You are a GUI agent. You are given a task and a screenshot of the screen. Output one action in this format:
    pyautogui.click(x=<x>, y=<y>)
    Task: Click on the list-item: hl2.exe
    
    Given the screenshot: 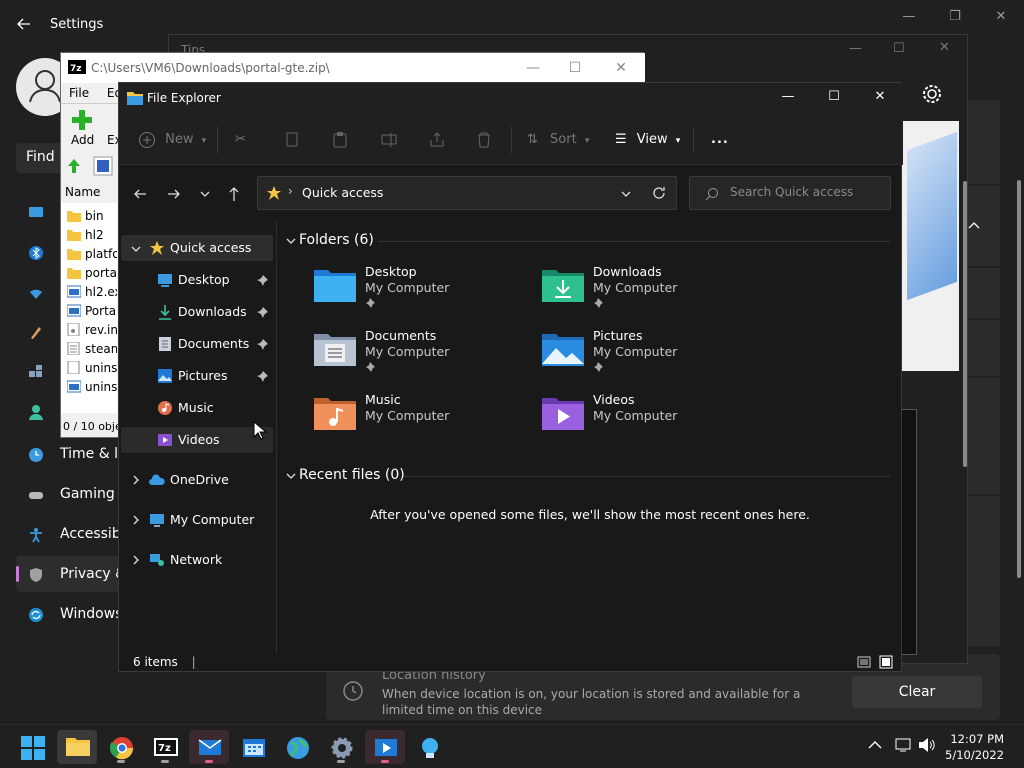 What is the action you would take?
    pyautogui.click(x=92, y=292)
    